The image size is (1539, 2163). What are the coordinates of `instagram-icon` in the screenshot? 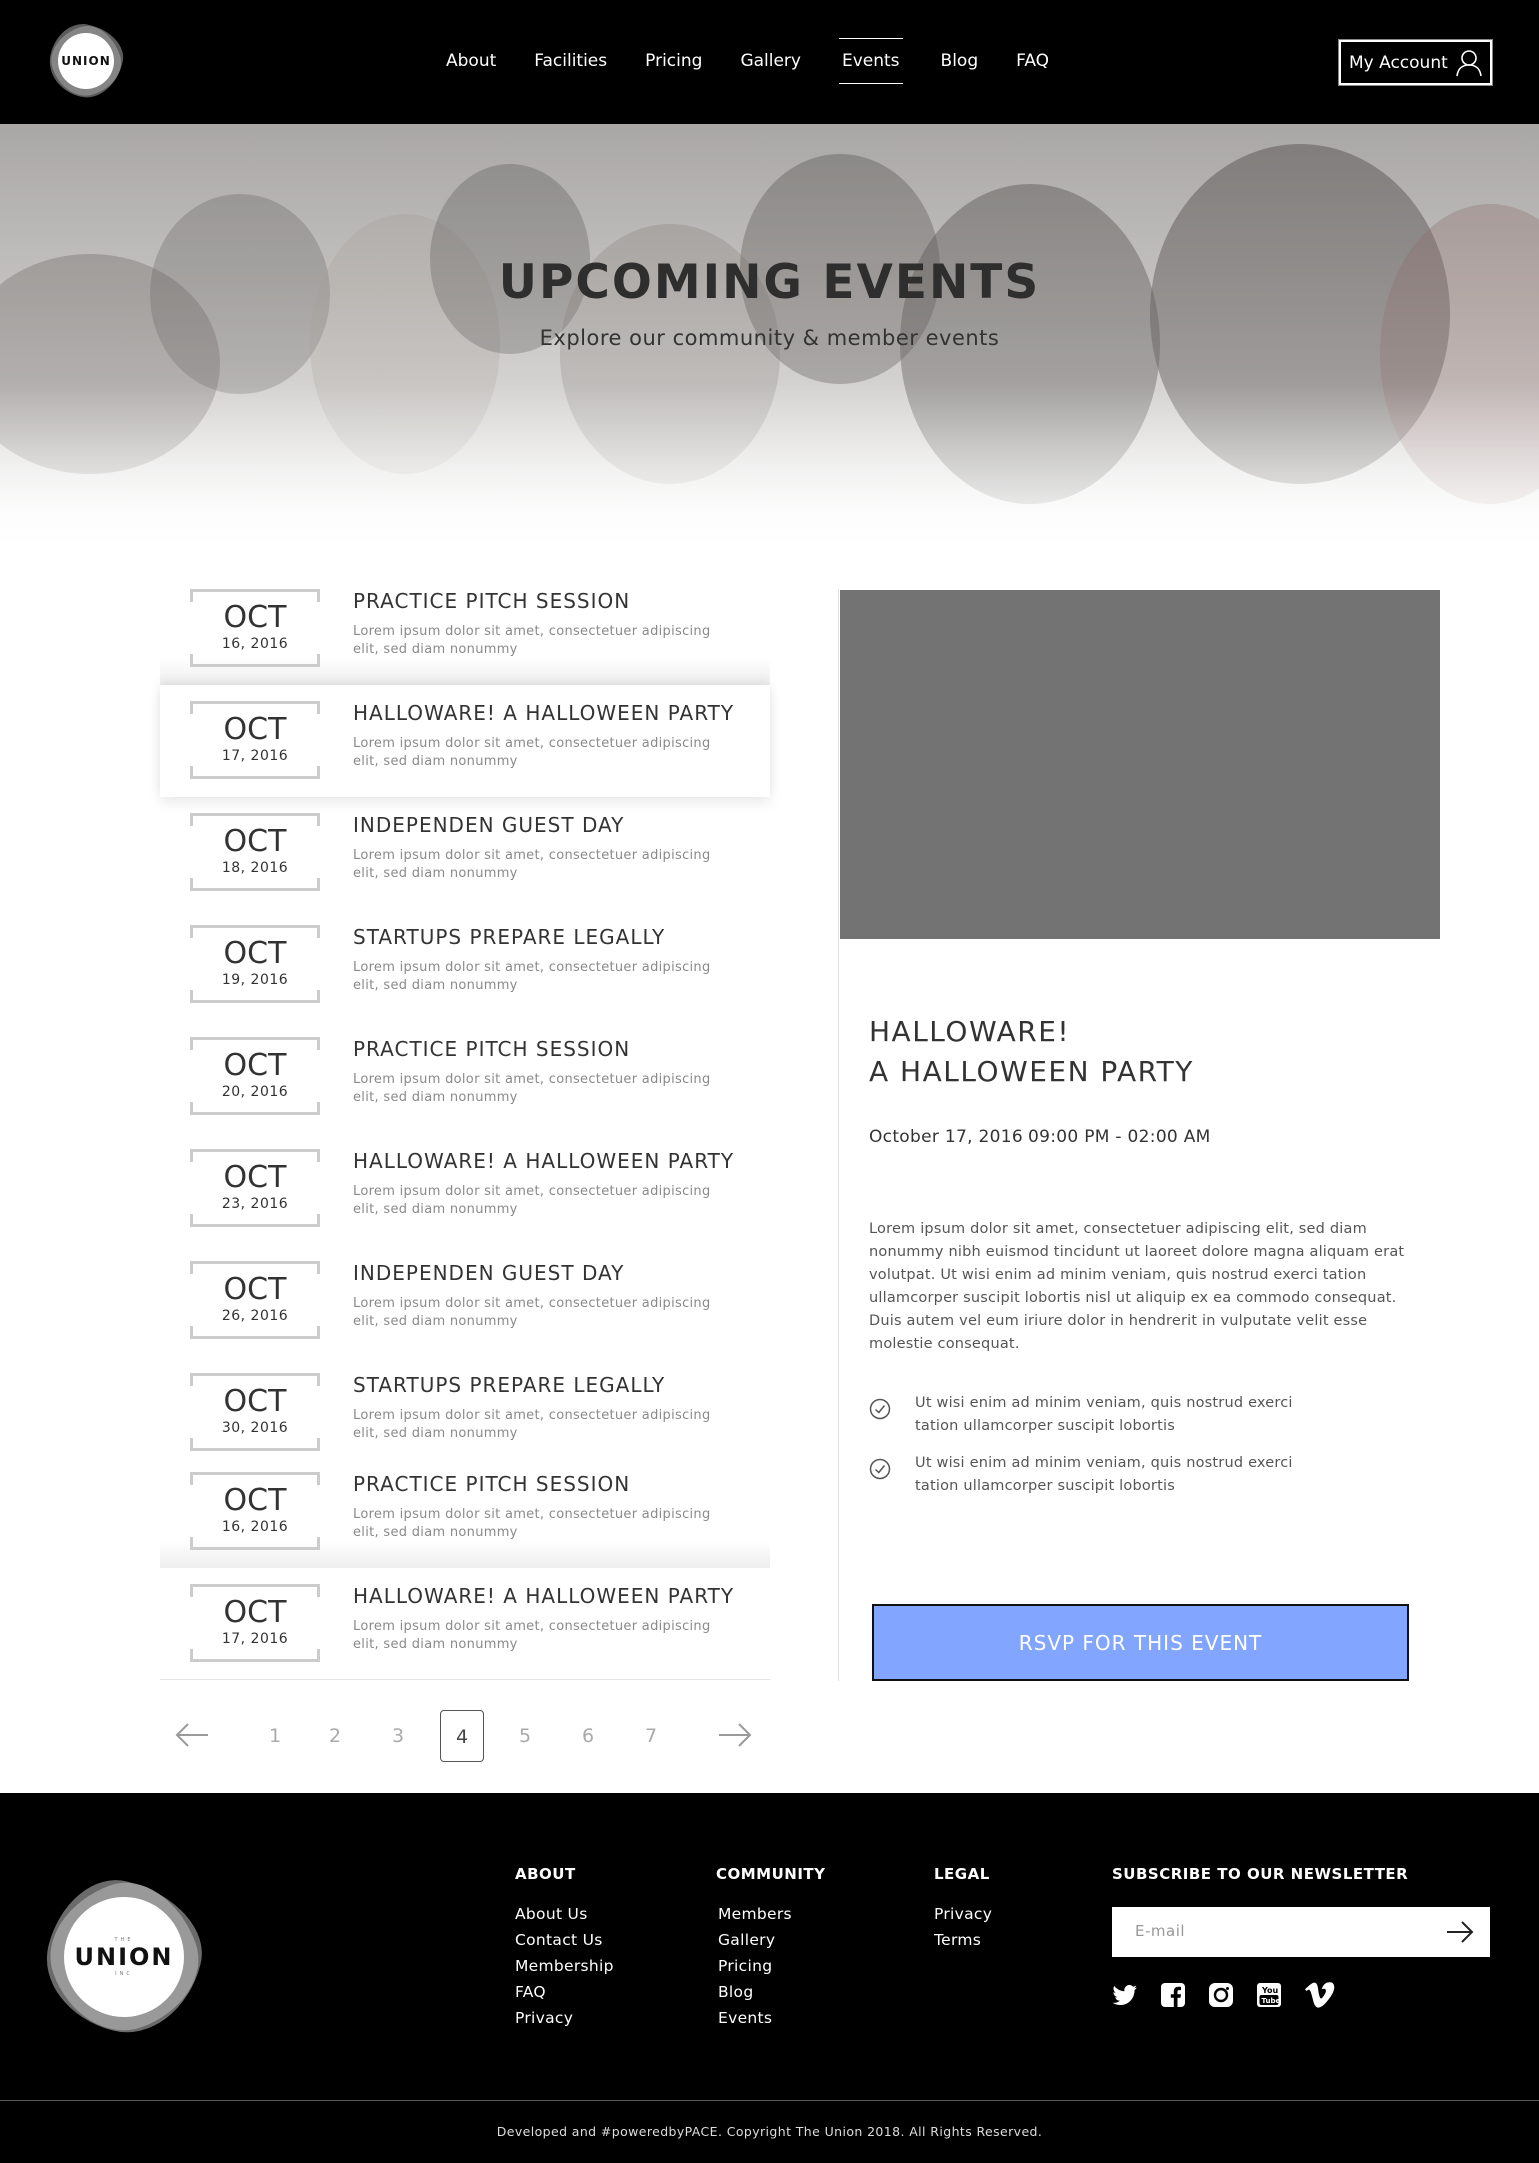 It's located at (1221, 1995).